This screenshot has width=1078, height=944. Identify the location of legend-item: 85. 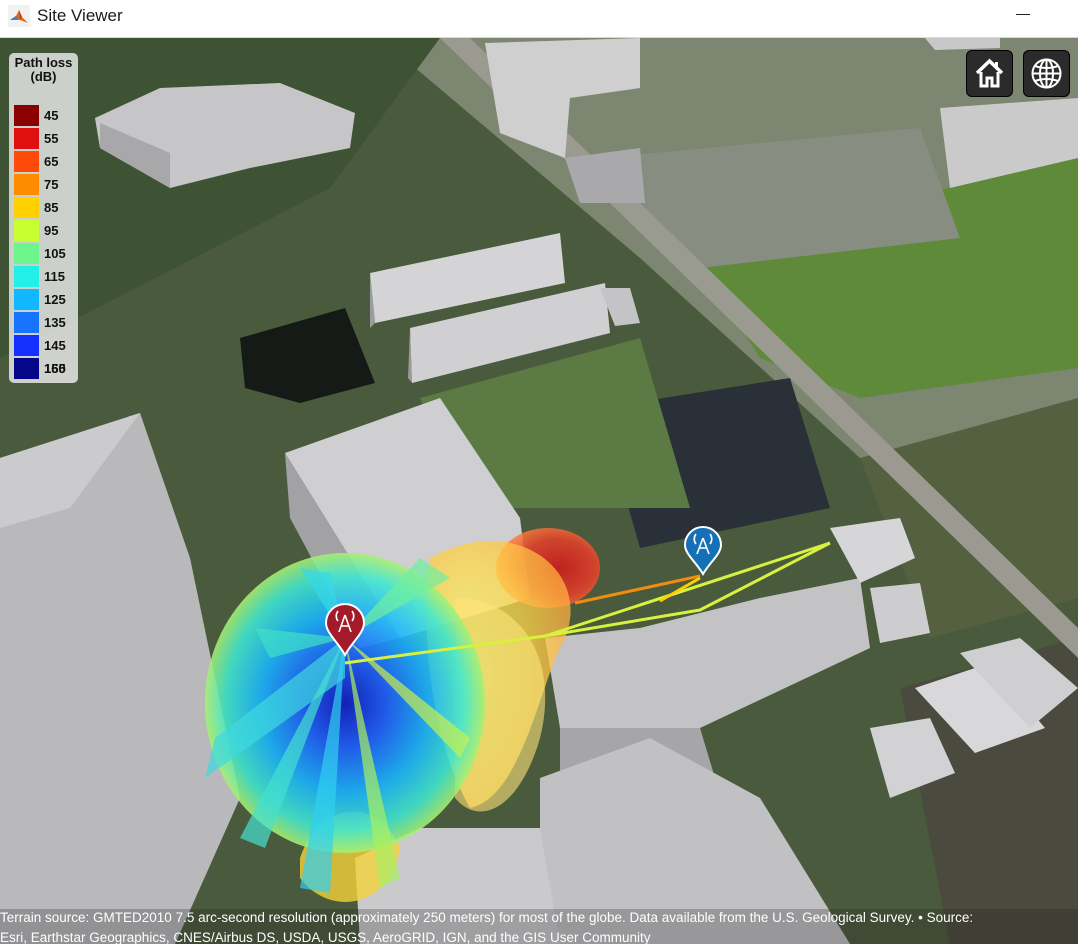
(46, 208).